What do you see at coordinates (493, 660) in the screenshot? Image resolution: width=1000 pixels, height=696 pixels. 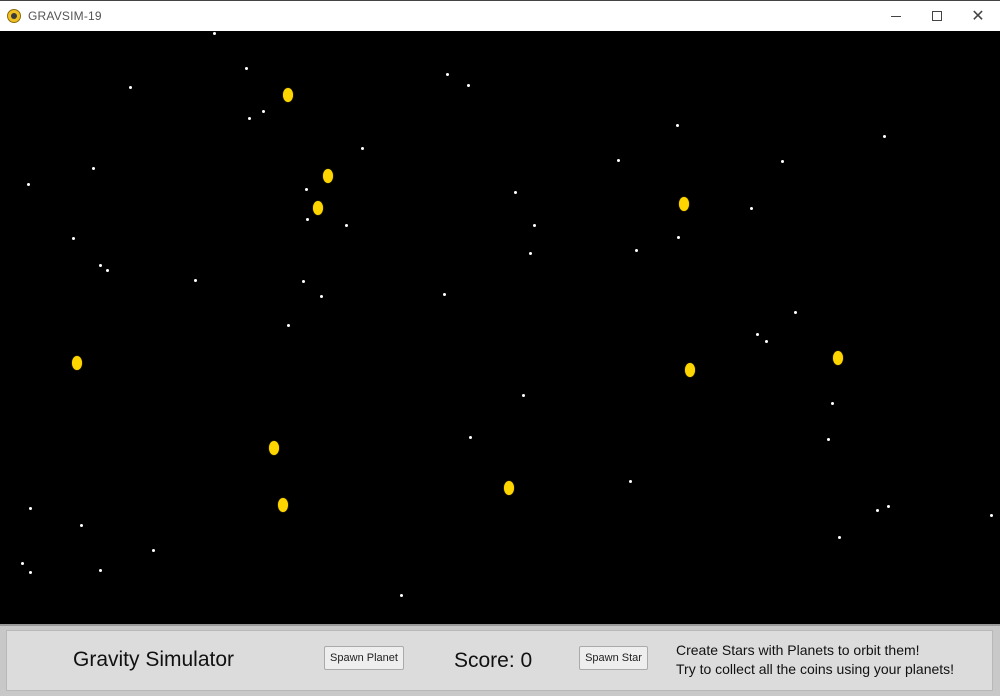 I see `score-display: Score: 0` at bounding box center [493, 660].